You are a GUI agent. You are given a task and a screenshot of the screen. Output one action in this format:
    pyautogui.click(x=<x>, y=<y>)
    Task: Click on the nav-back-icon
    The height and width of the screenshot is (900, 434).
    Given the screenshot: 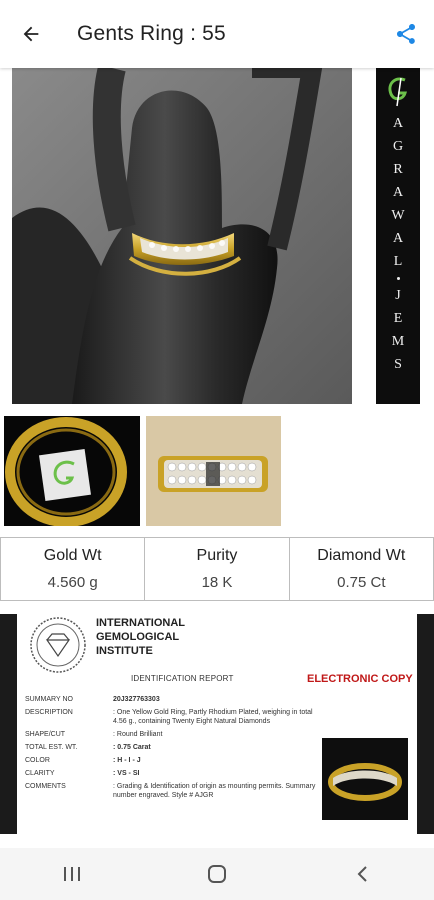 What is the action you would take?
    pyautogui.click(x=362, y=874)
    